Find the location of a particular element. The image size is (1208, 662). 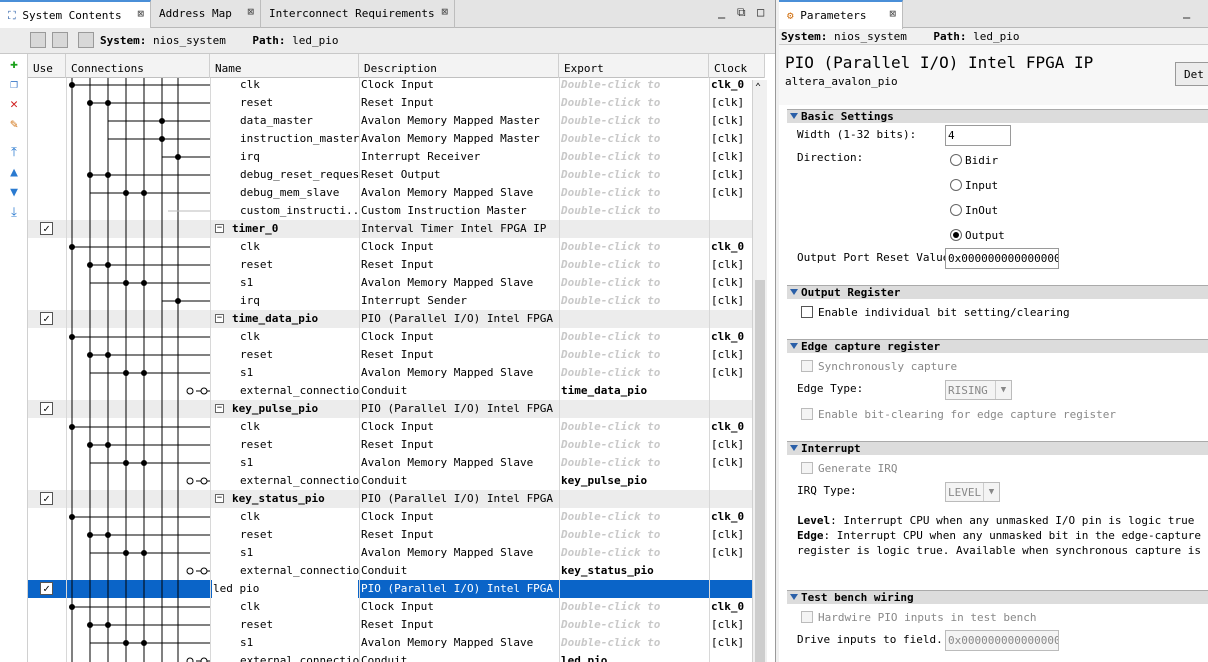

bit-clearing-checkbox is located at coordinates (807, 414).